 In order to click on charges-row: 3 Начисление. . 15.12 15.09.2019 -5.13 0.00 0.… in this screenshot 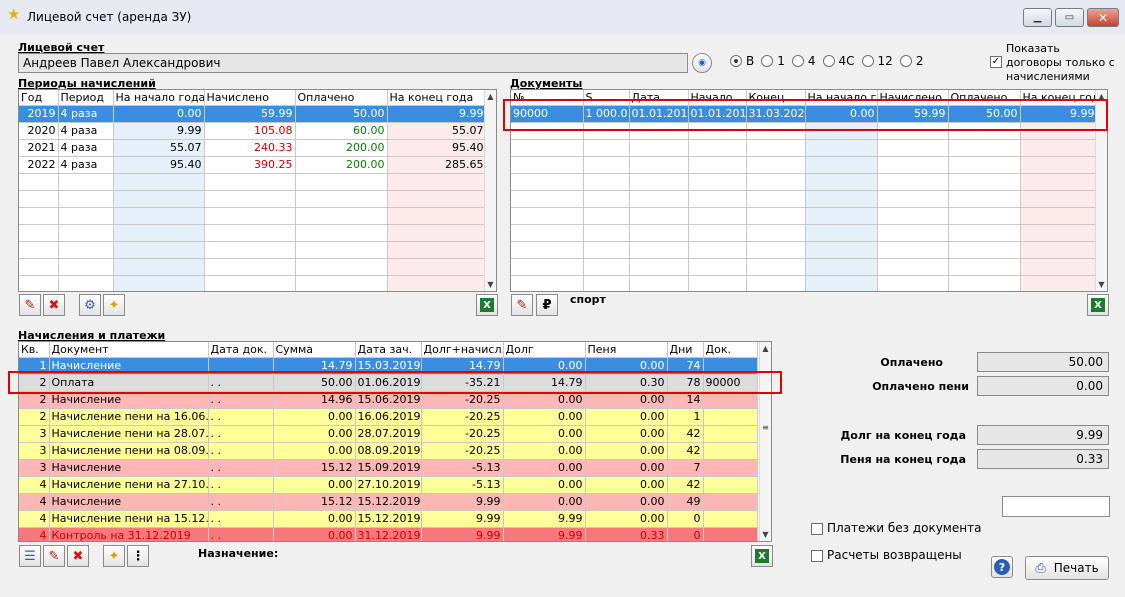, I will do `click(388, 468)`.